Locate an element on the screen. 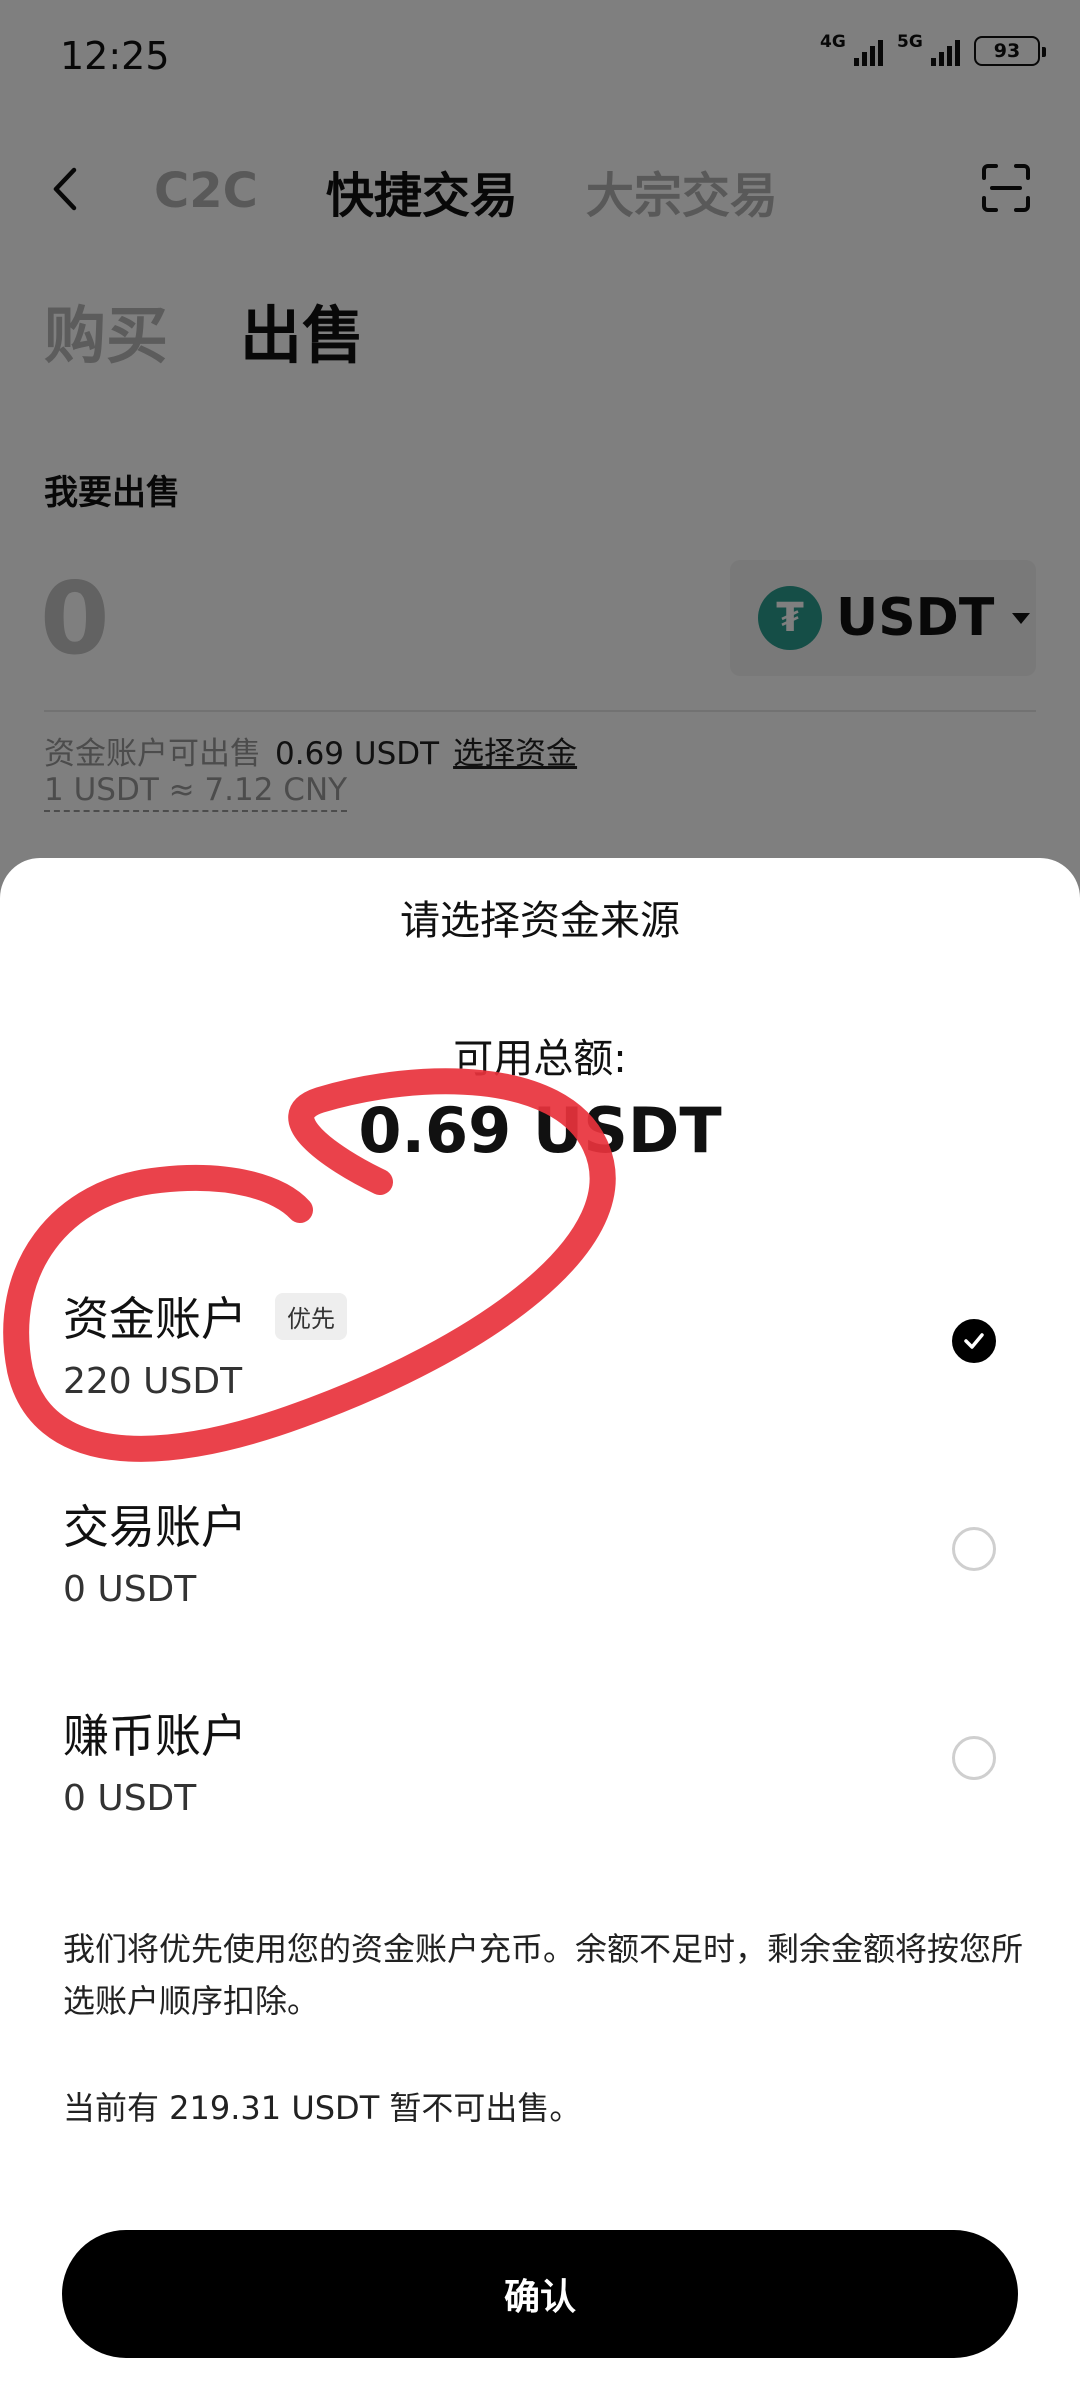 This screenshot has height=2400, width=1080. account-name-row: 资金账户 优先 is located at coordinates (205, 1316).